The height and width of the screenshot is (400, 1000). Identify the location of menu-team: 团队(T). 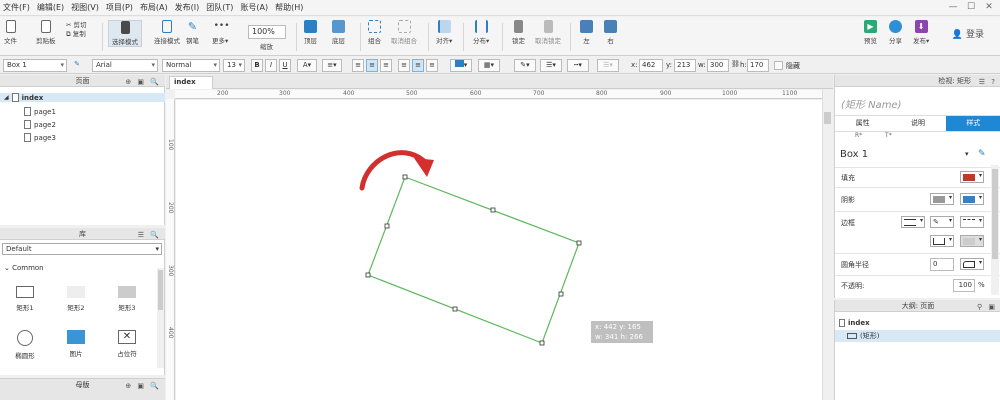
(219, 7).